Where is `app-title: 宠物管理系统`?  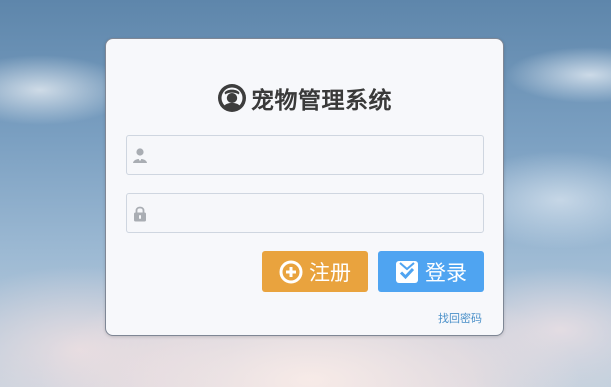 app-title: 宠物管理系统 is located at coordinates (321, 101).